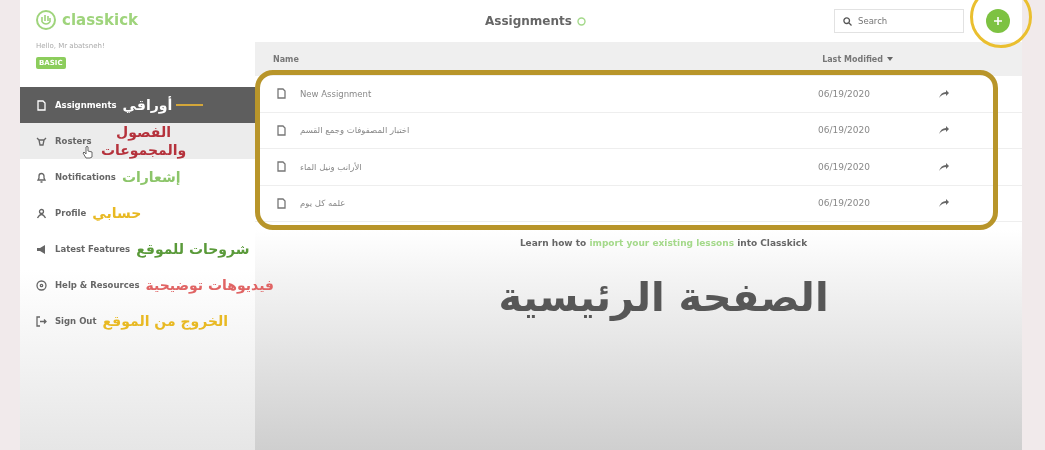 The image size is (1045, 450). I want to click on megaphone-icon, so click(41, 249).